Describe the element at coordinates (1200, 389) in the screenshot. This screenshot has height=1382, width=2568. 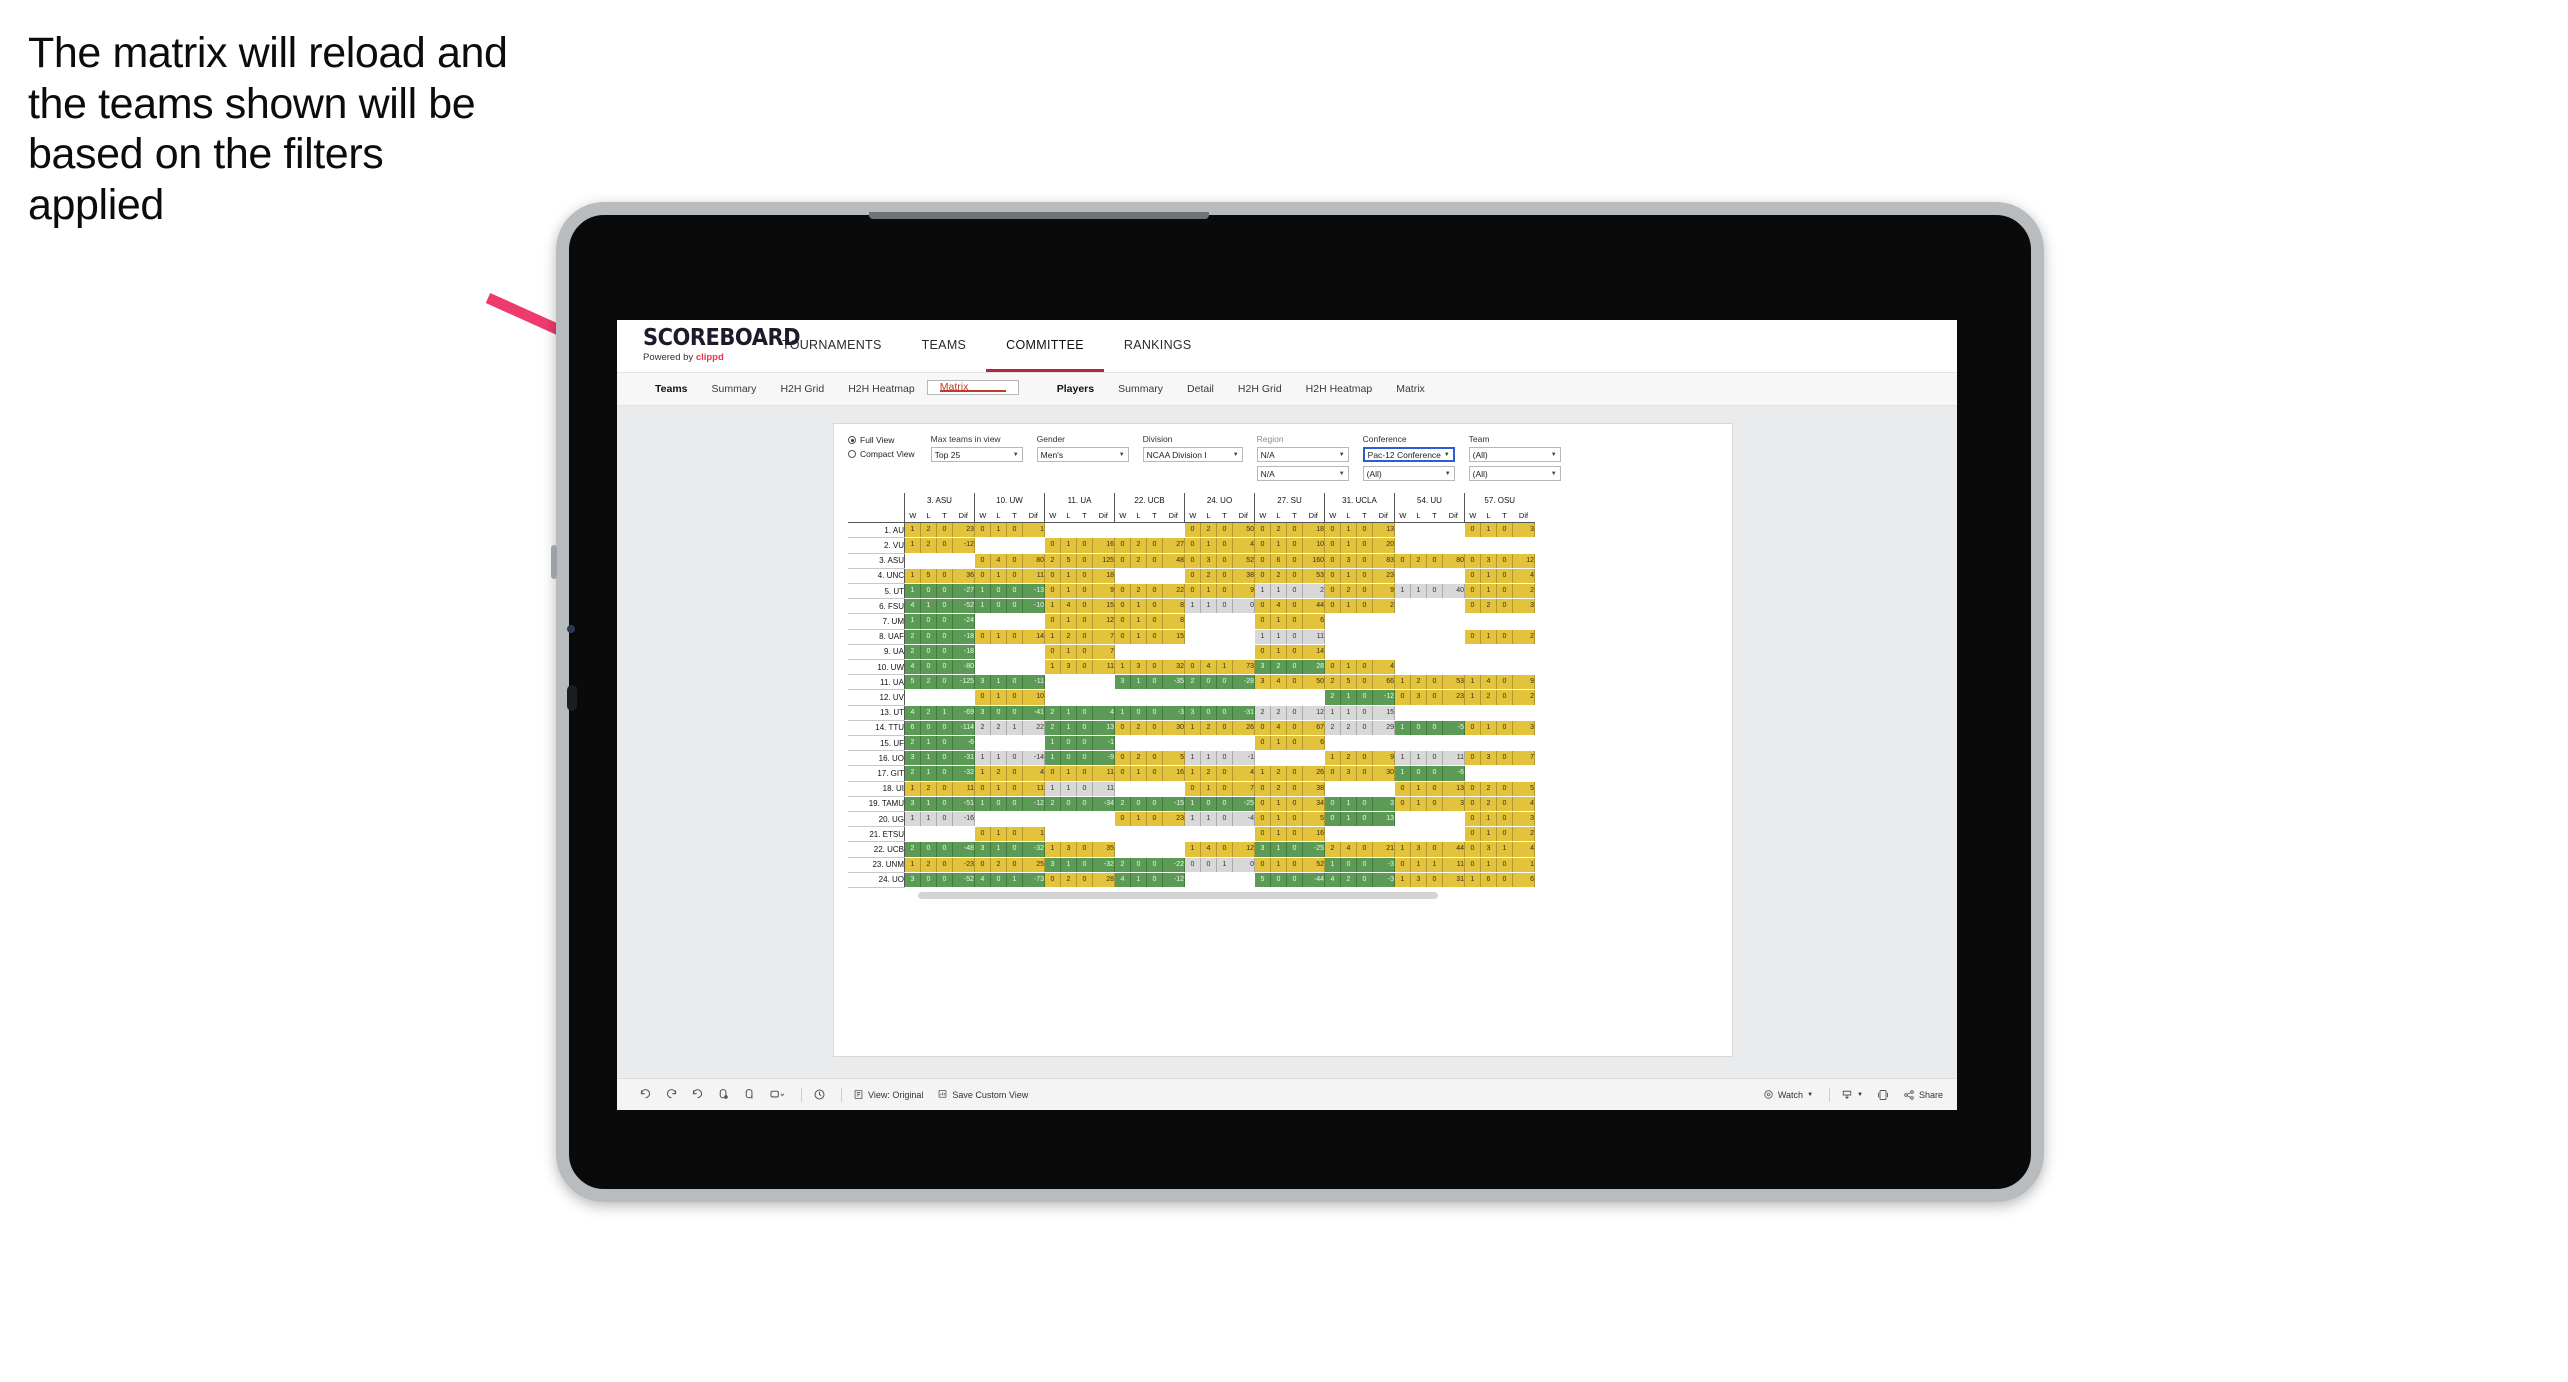
I see `subnav-players-detail: Detail` at that location.